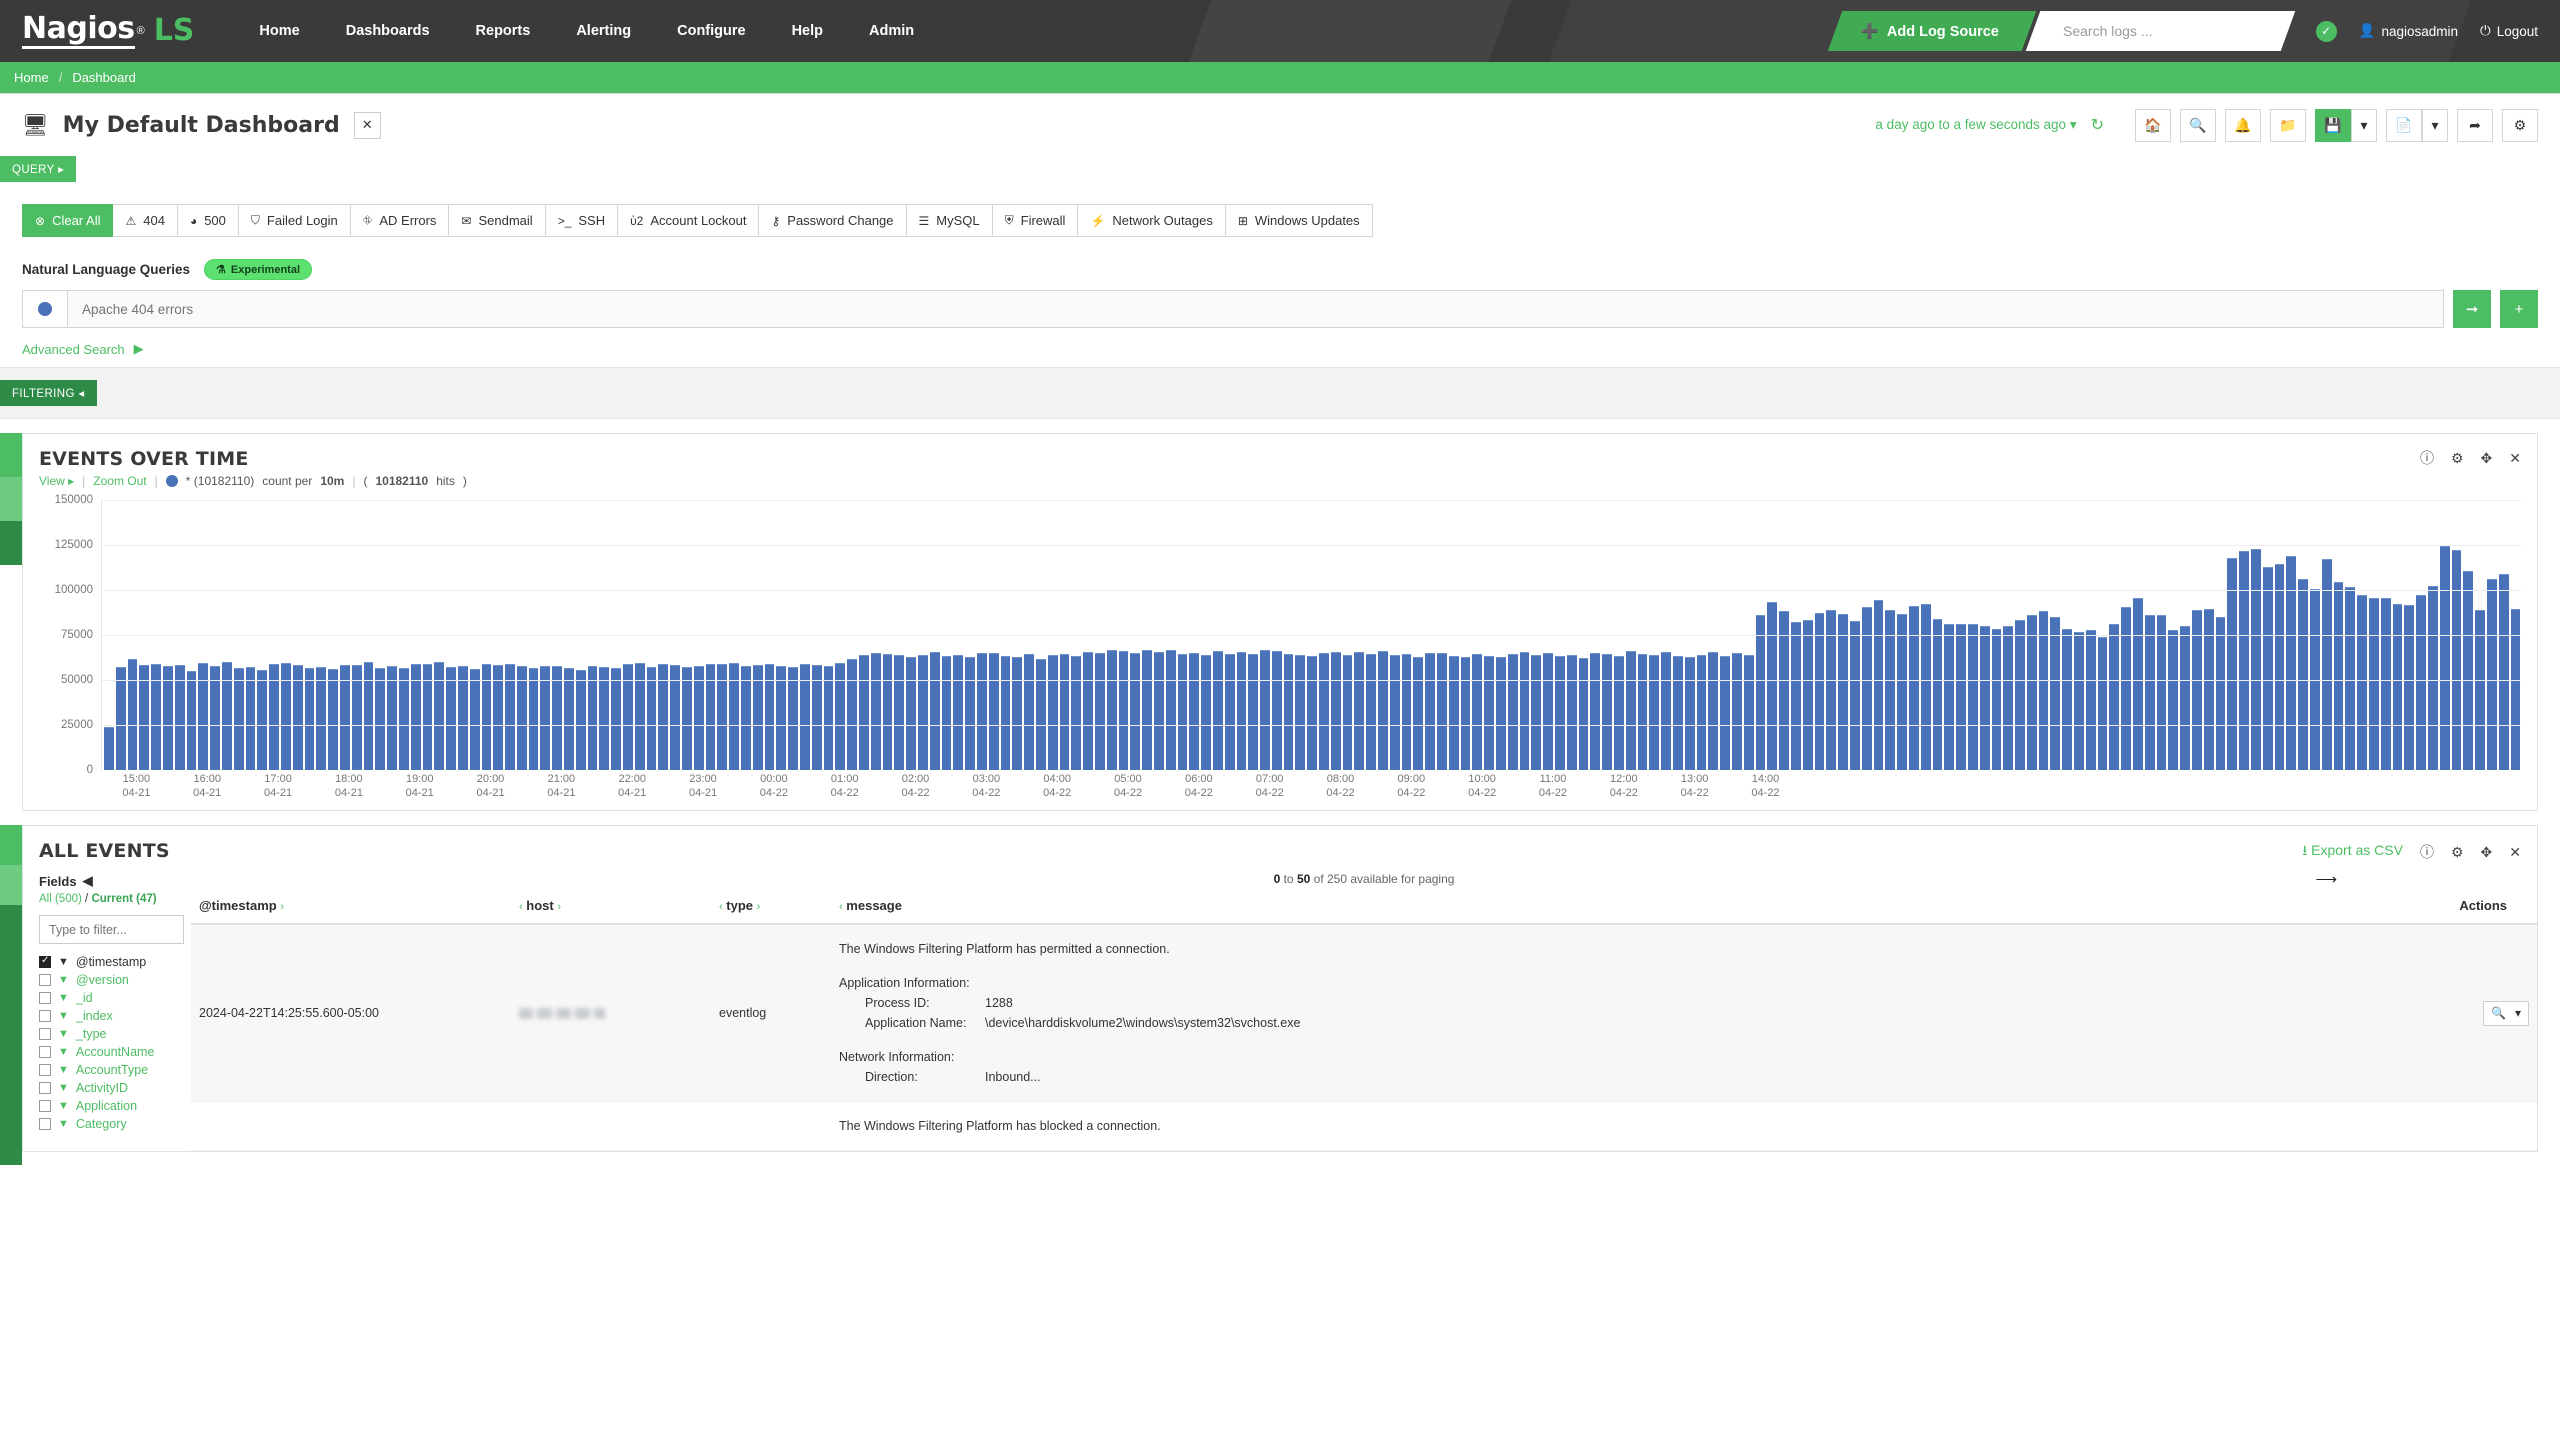 The image size is (2560, 1442). Describe the element at coordinates (2520, 125) in the screenshot. I see `gear-icon-button: ⚙` at that location.